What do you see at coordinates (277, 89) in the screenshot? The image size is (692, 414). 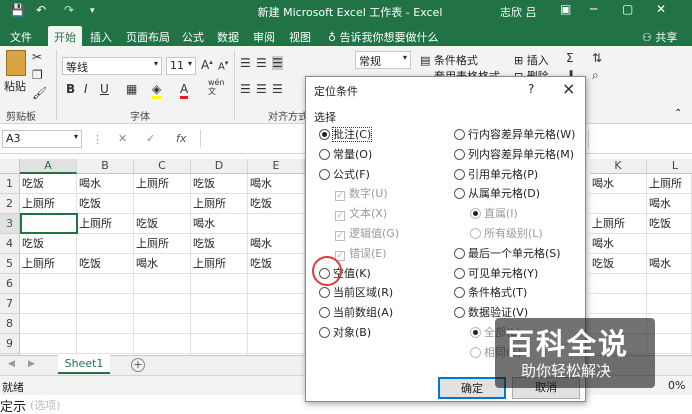 I see `align-right-icon: ☰` at bounding box center [277, 89].